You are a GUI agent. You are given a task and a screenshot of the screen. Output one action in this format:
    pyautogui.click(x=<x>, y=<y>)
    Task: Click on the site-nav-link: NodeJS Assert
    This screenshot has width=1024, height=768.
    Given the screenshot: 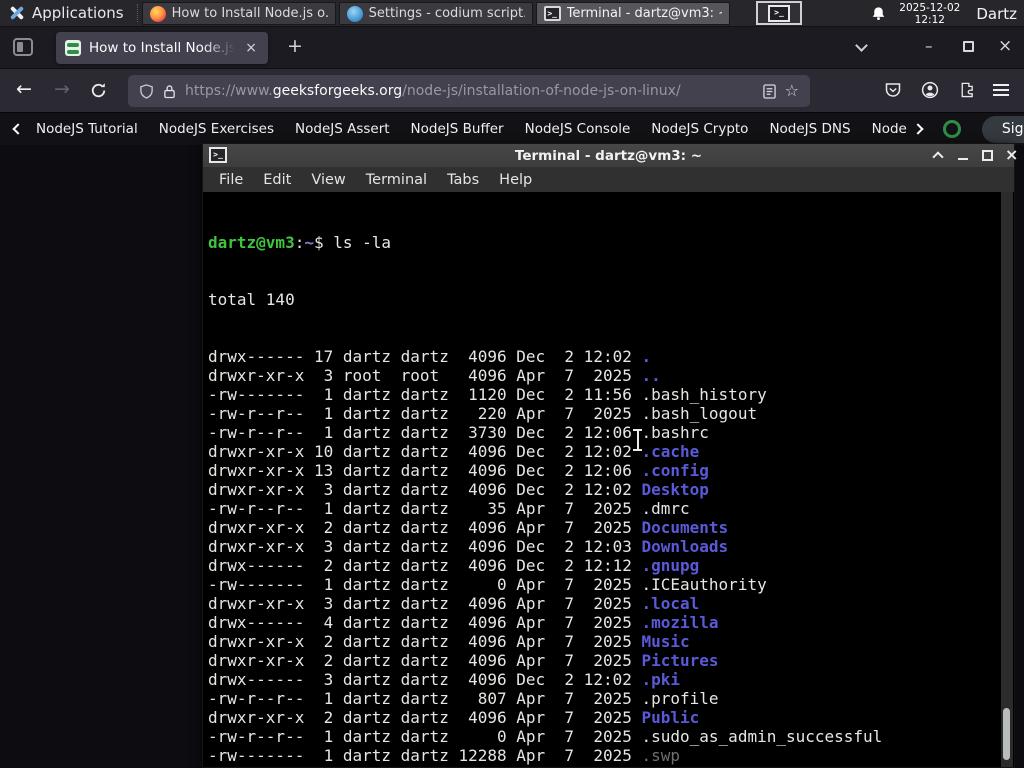 What is the action you would take?
    pyautogui.click(x=342, y=129)
    